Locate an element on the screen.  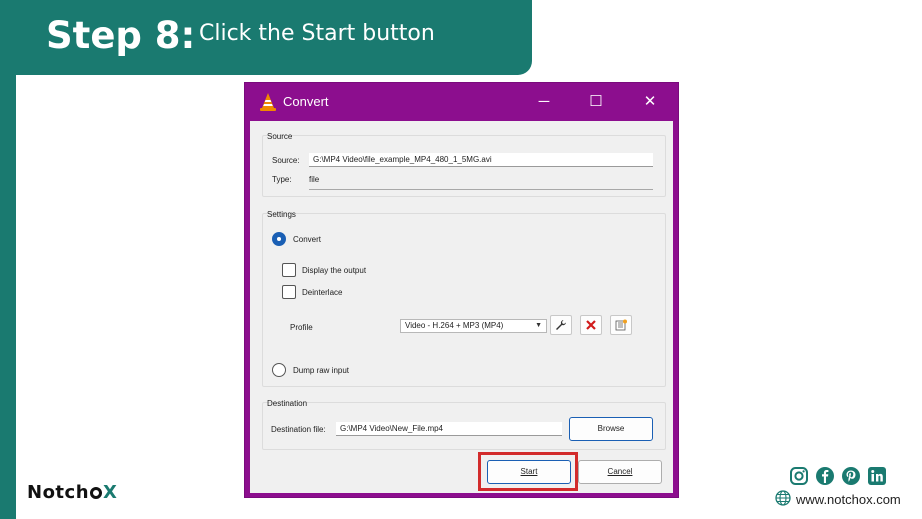
title-bar: Convert ─ ☐ ✕ is located at coordinates (461, 102).